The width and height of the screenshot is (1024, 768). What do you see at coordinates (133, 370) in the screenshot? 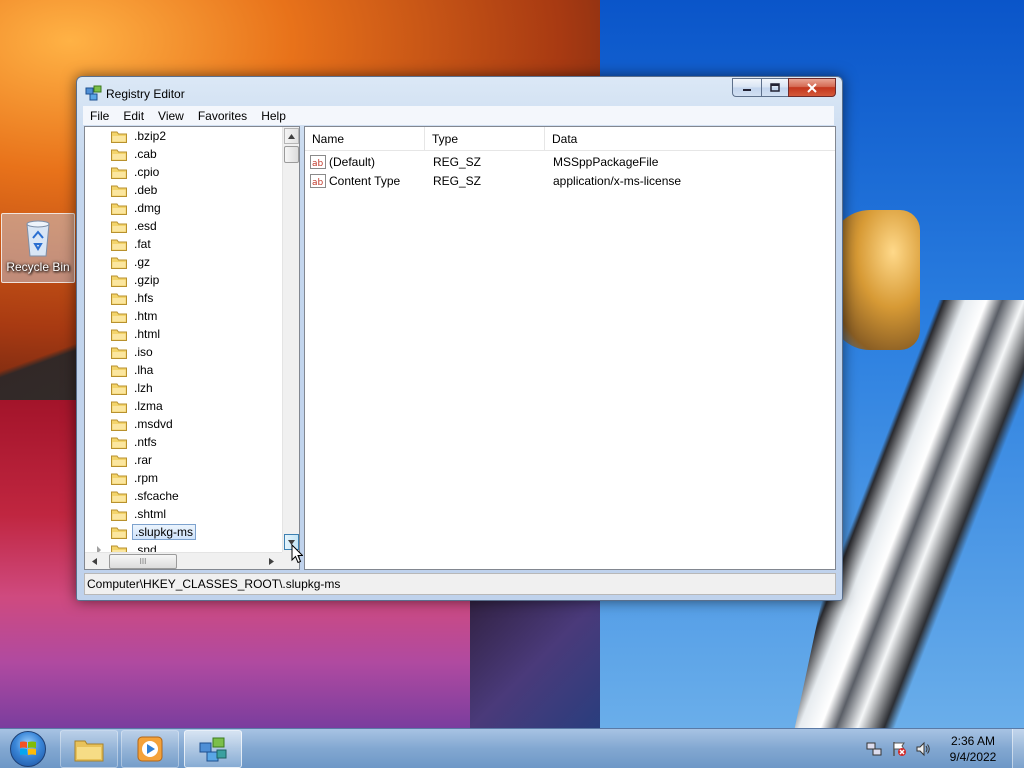
I see `tree-item: .lha` at bounding box center [133, 370].